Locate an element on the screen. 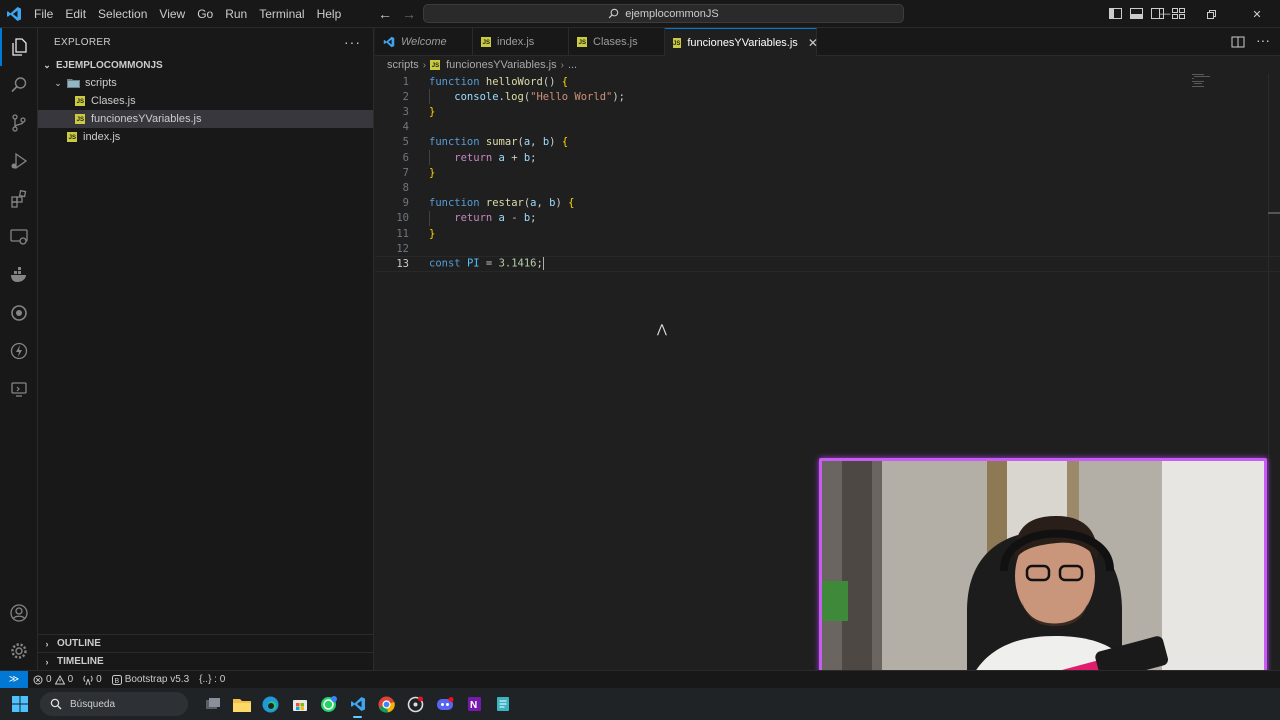  problems-indicator: 0 0 is located at coordinates (53, 679).